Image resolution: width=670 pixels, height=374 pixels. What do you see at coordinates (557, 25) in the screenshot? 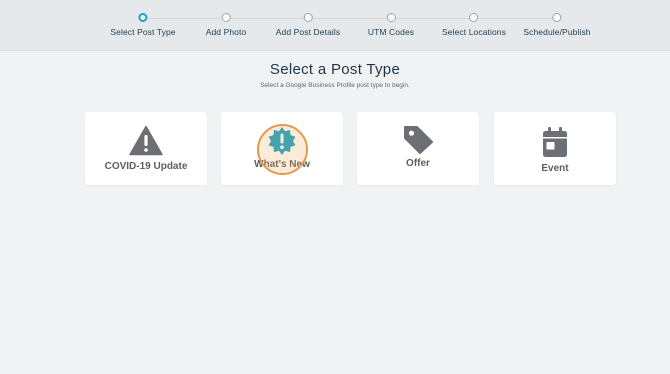
I see `step-schedule-publish: Schedule/Publish` at bounding box center [557, 25].